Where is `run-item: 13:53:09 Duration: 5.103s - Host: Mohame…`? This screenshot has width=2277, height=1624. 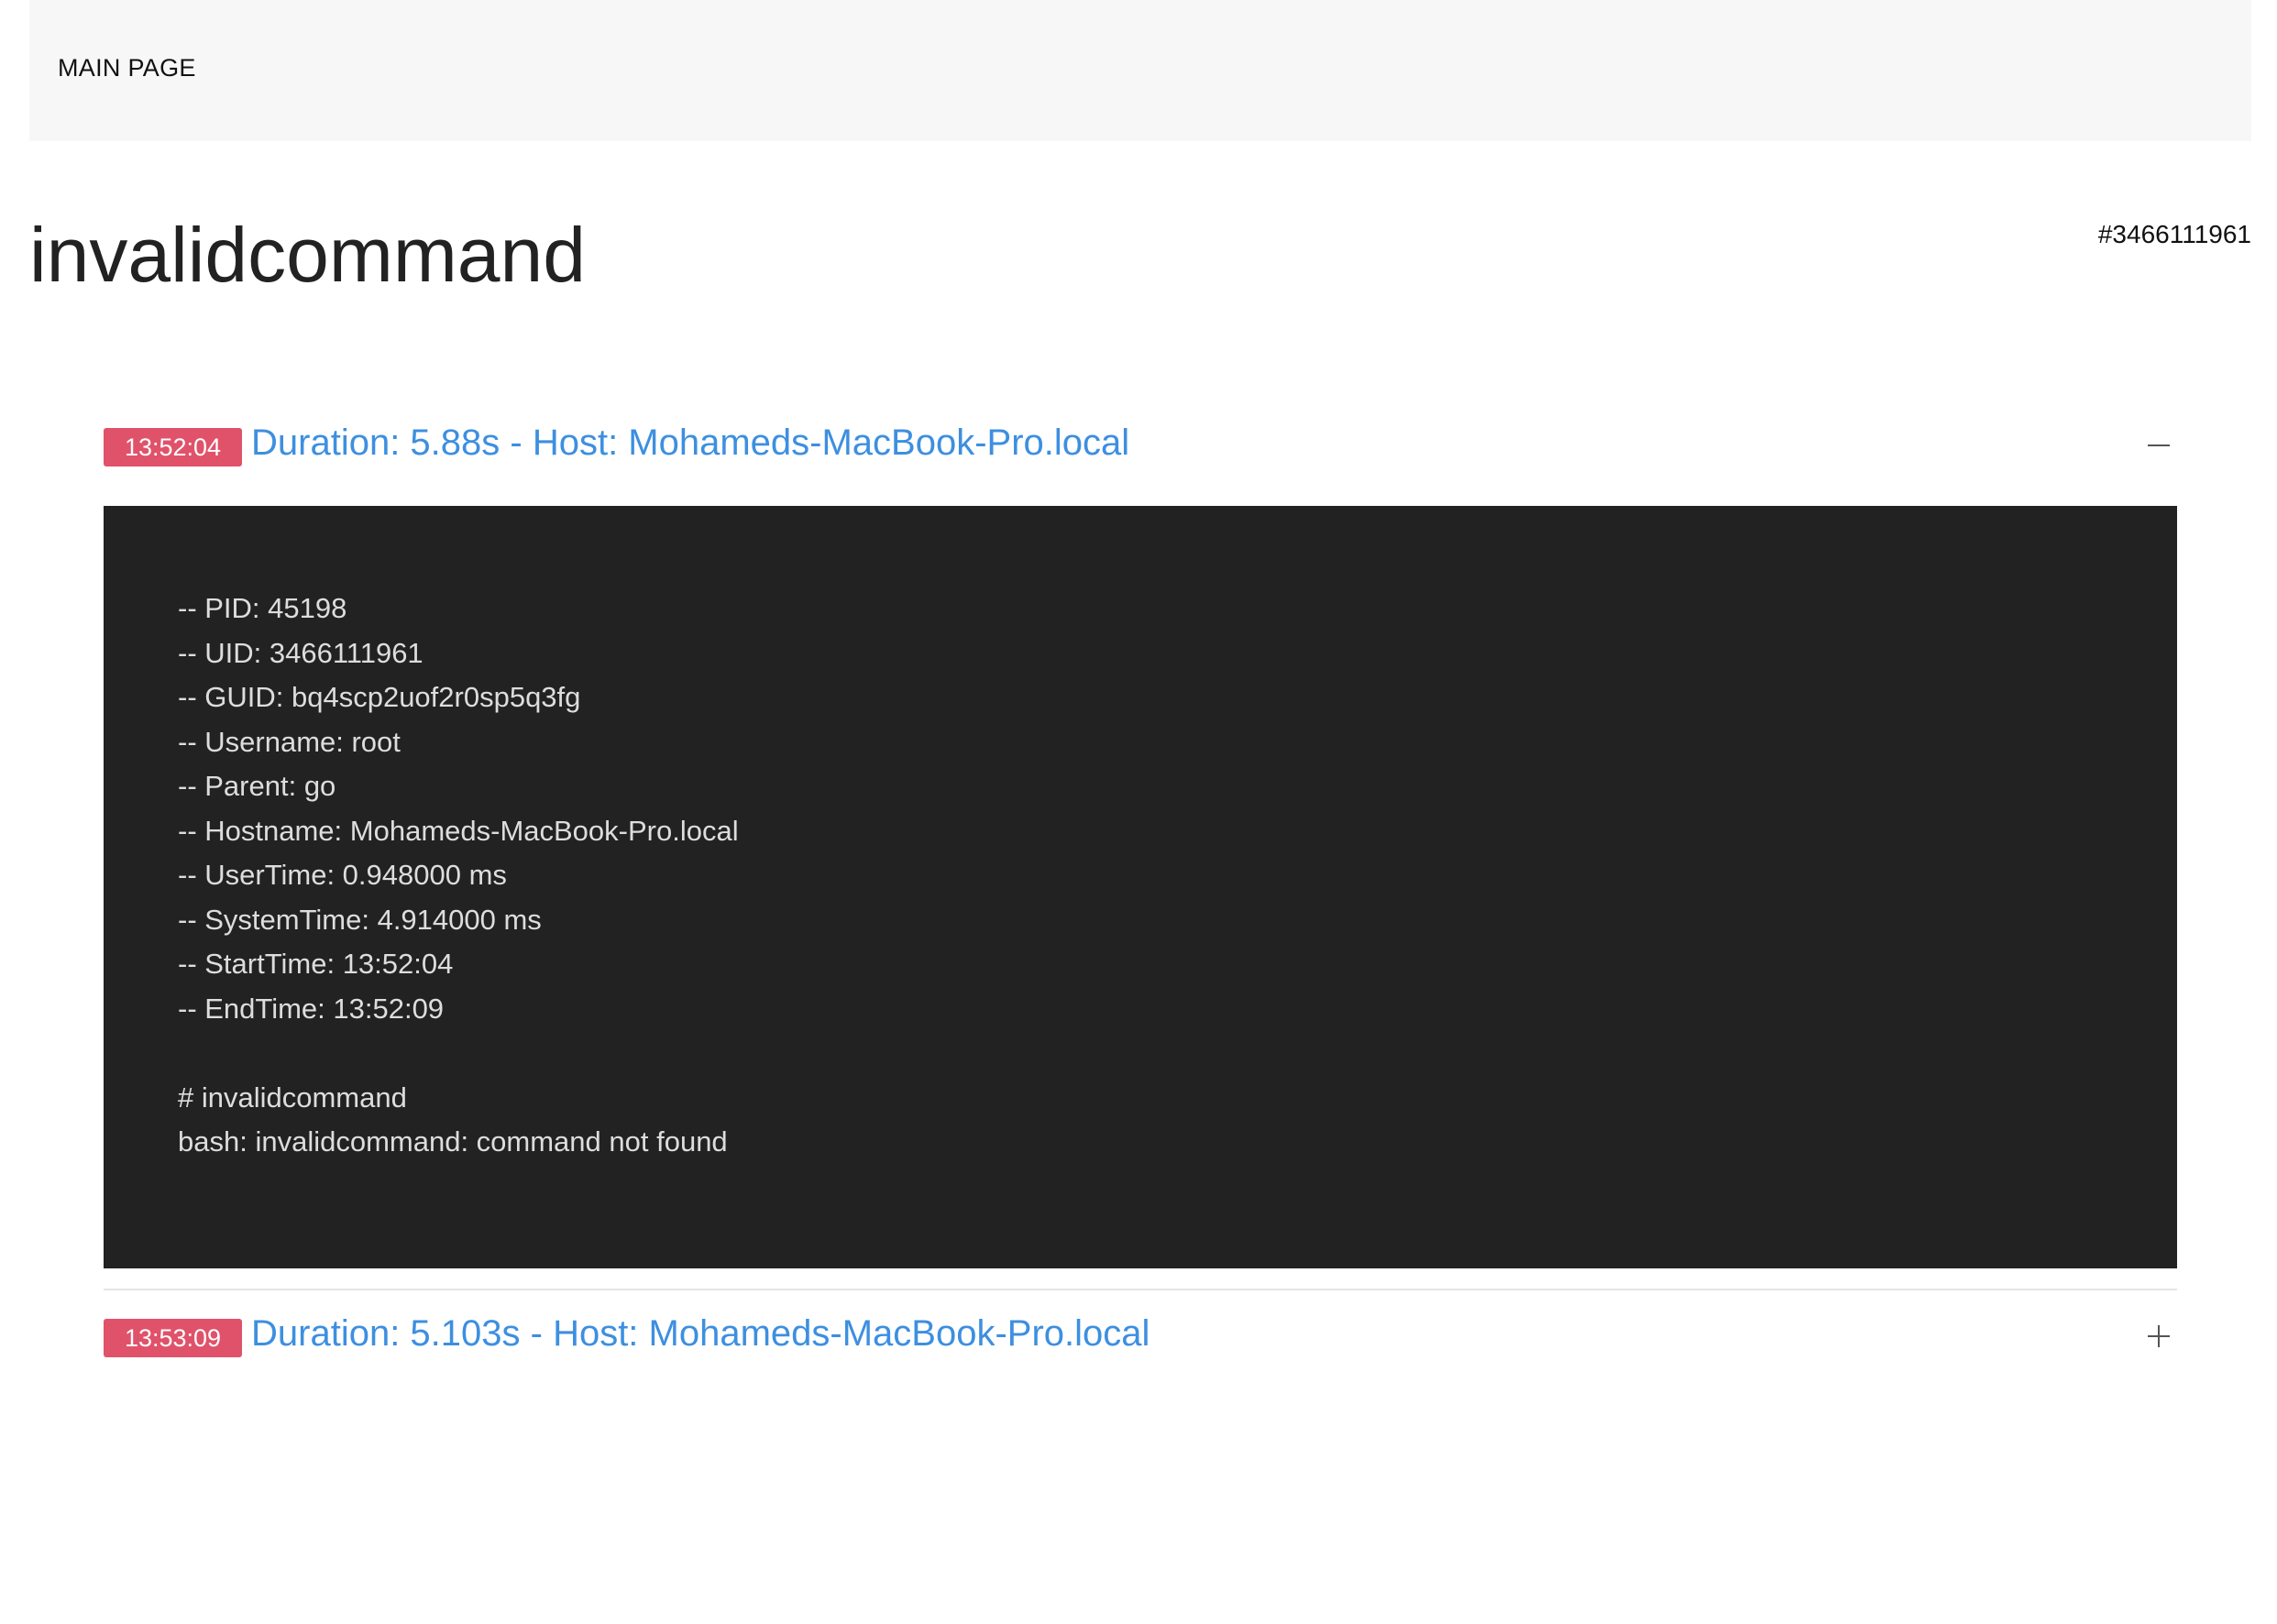 run-item: 13:53:09 Duration: 5.103s - Host: Mohame… is located at coordinates (1140, 1351).